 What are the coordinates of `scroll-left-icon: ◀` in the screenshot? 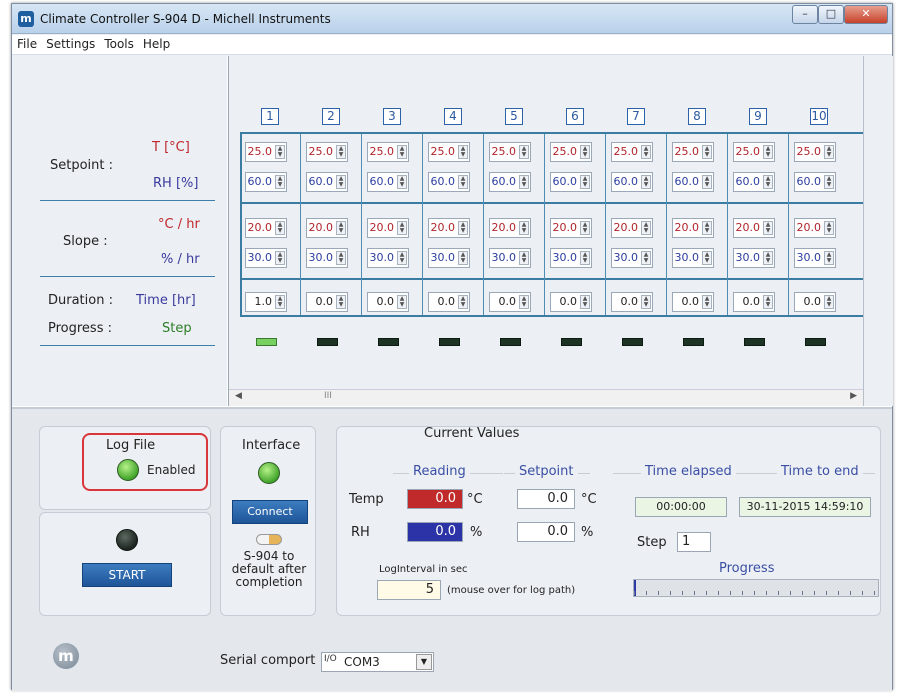 It's located at (238, 396).